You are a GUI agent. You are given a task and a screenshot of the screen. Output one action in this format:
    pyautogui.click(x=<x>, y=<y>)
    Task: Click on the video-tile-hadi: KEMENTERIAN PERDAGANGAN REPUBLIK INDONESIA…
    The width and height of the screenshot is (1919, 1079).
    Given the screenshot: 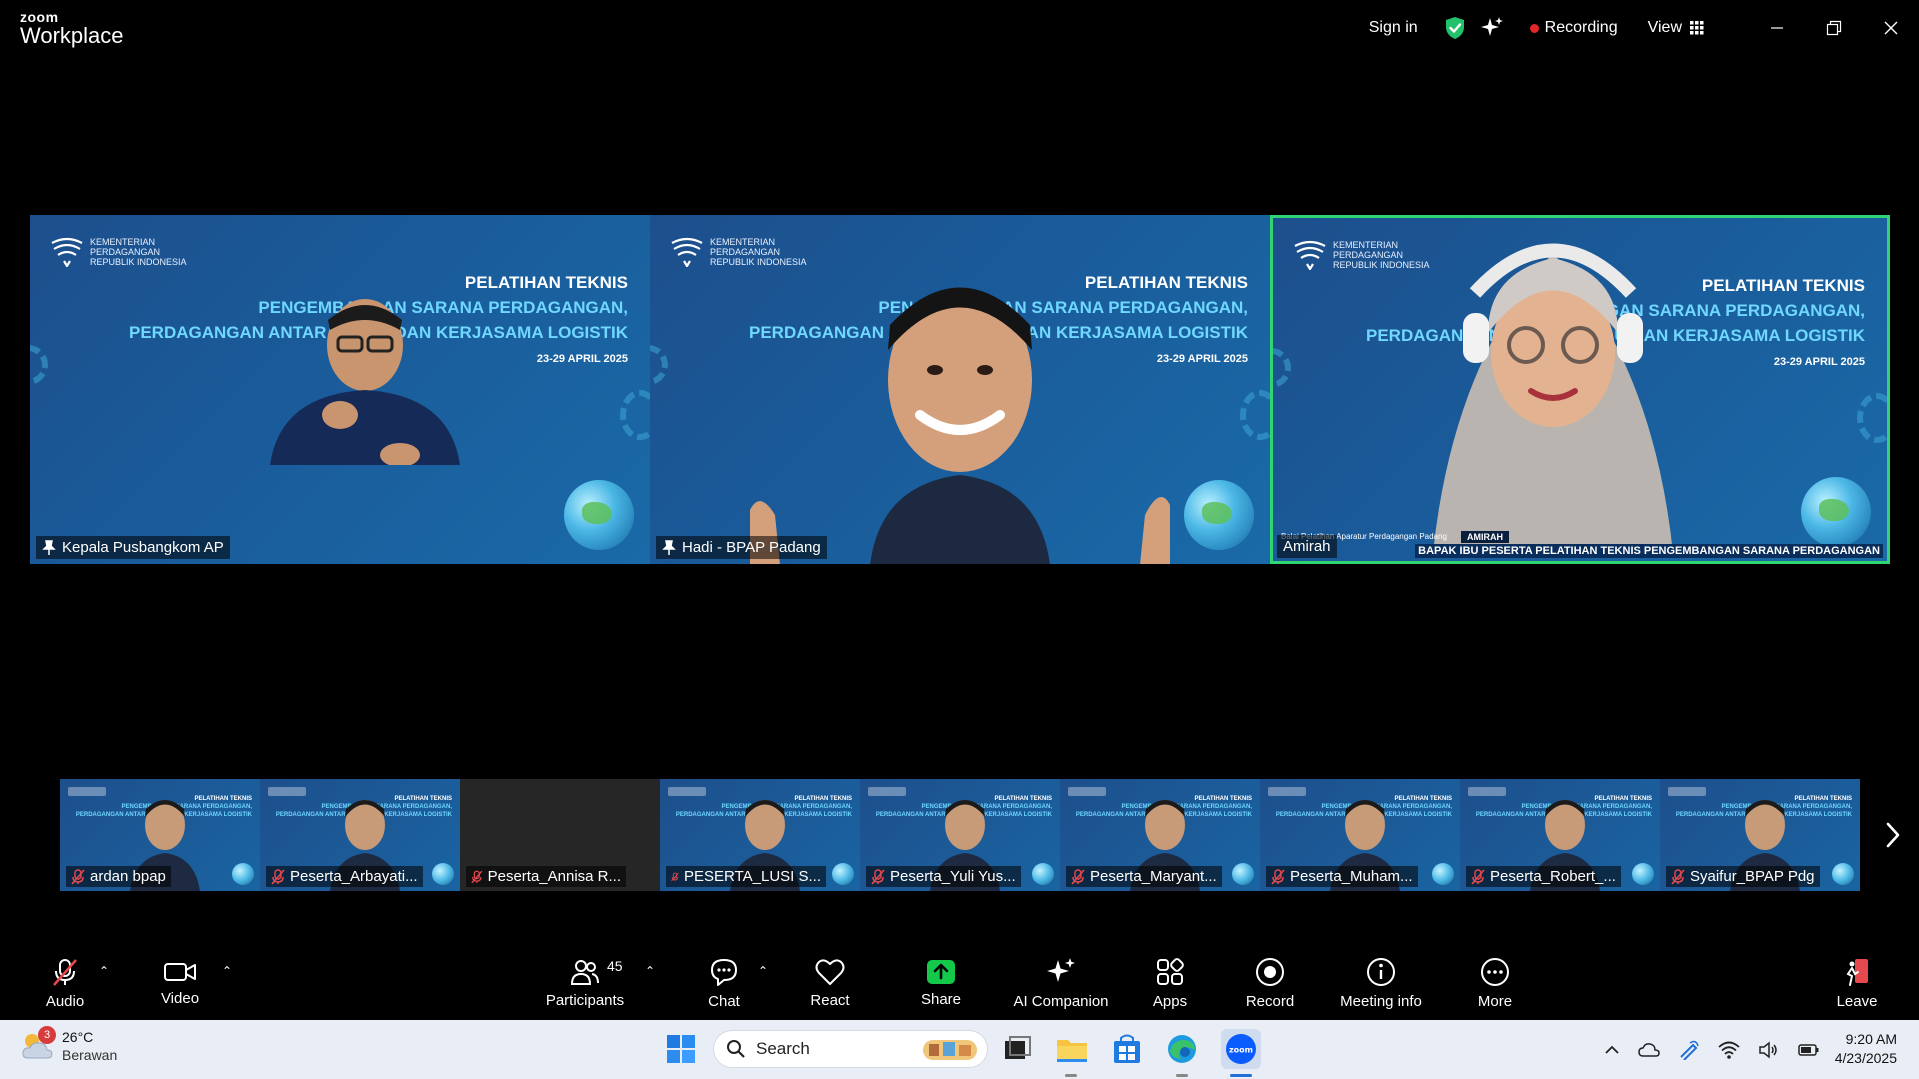 What is the action you would take?
    pyautogui.click(x=960, y=389)
    